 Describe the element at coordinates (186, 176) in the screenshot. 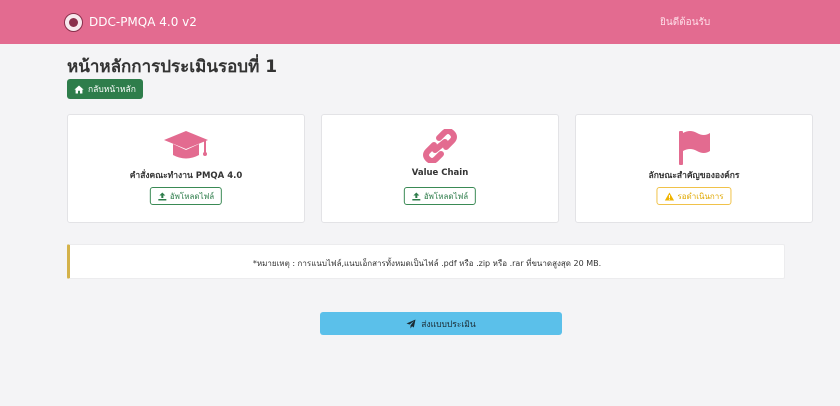

I see `card-label: คำสั่งคณะทำงาน PMQA 4.0` at that location.